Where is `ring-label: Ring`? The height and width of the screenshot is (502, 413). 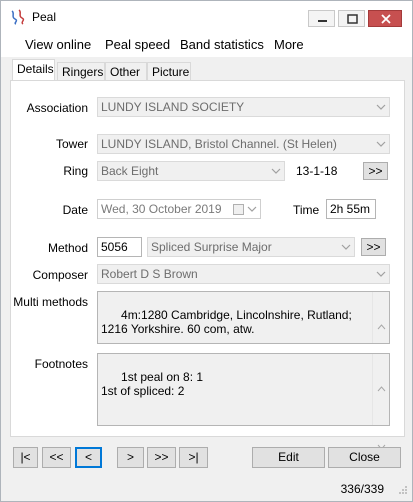 ring-label: Ring is located at coordinates (75, 171).